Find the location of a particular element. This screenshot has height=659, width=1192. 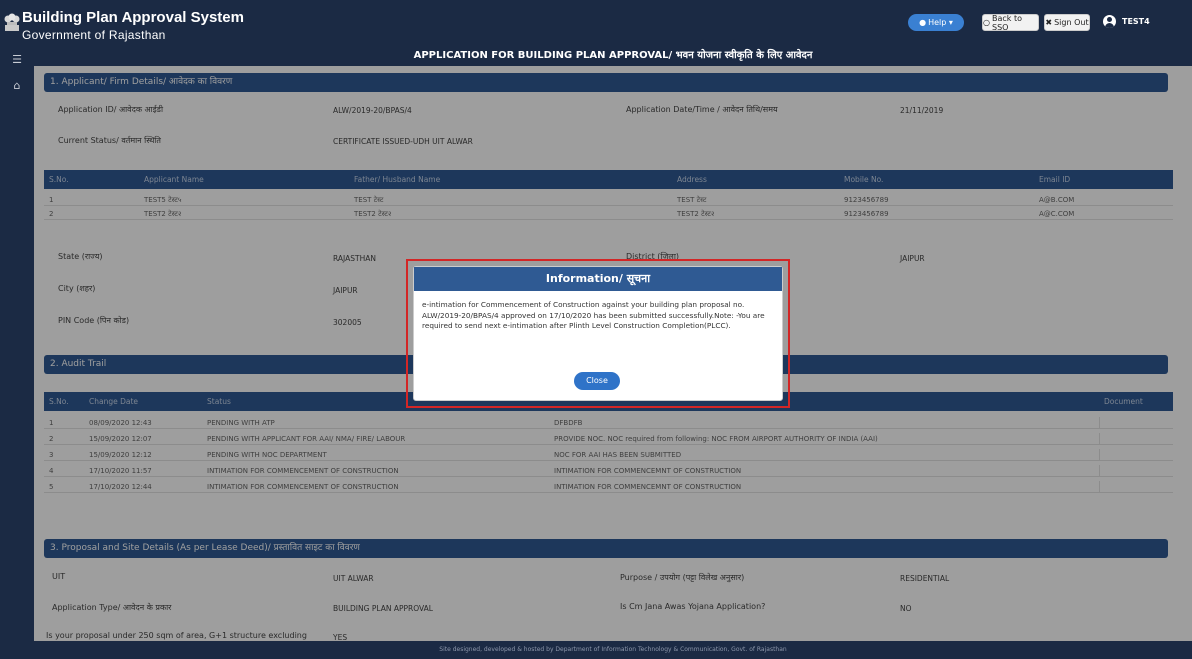

menu-list-icon: ☰ is located at coordinates (17, 60).